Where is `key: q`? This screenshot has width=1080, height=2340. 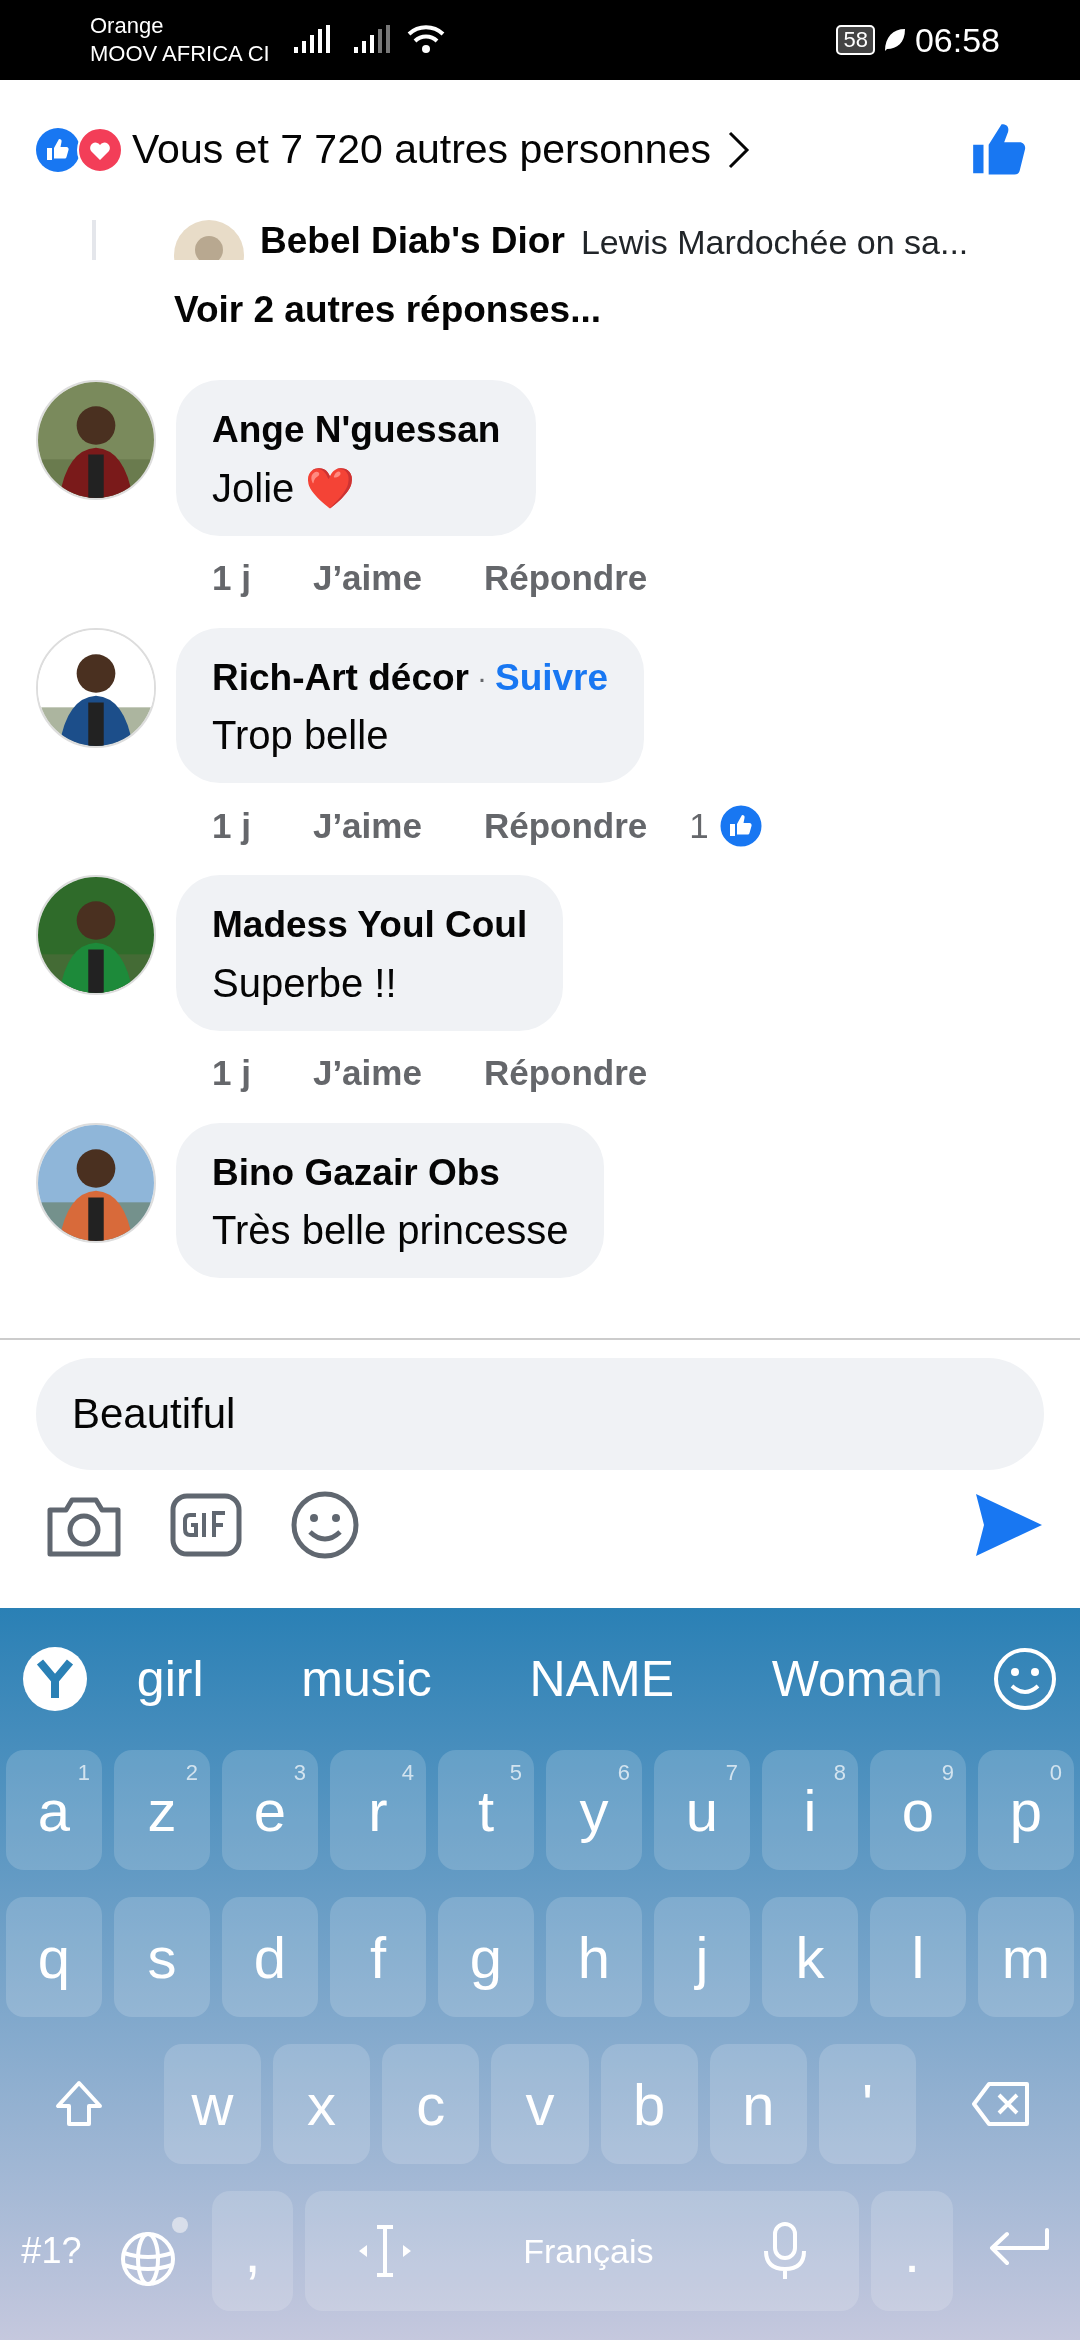
key: q is located at coordinates (54, 1957).